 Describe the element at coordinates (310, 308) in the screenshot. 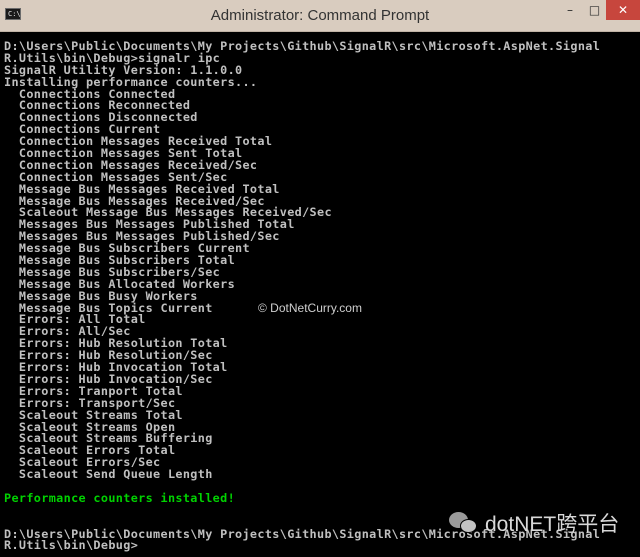

I see `watermark-dotnetcurry: © DotNetCurry.com` at that location.